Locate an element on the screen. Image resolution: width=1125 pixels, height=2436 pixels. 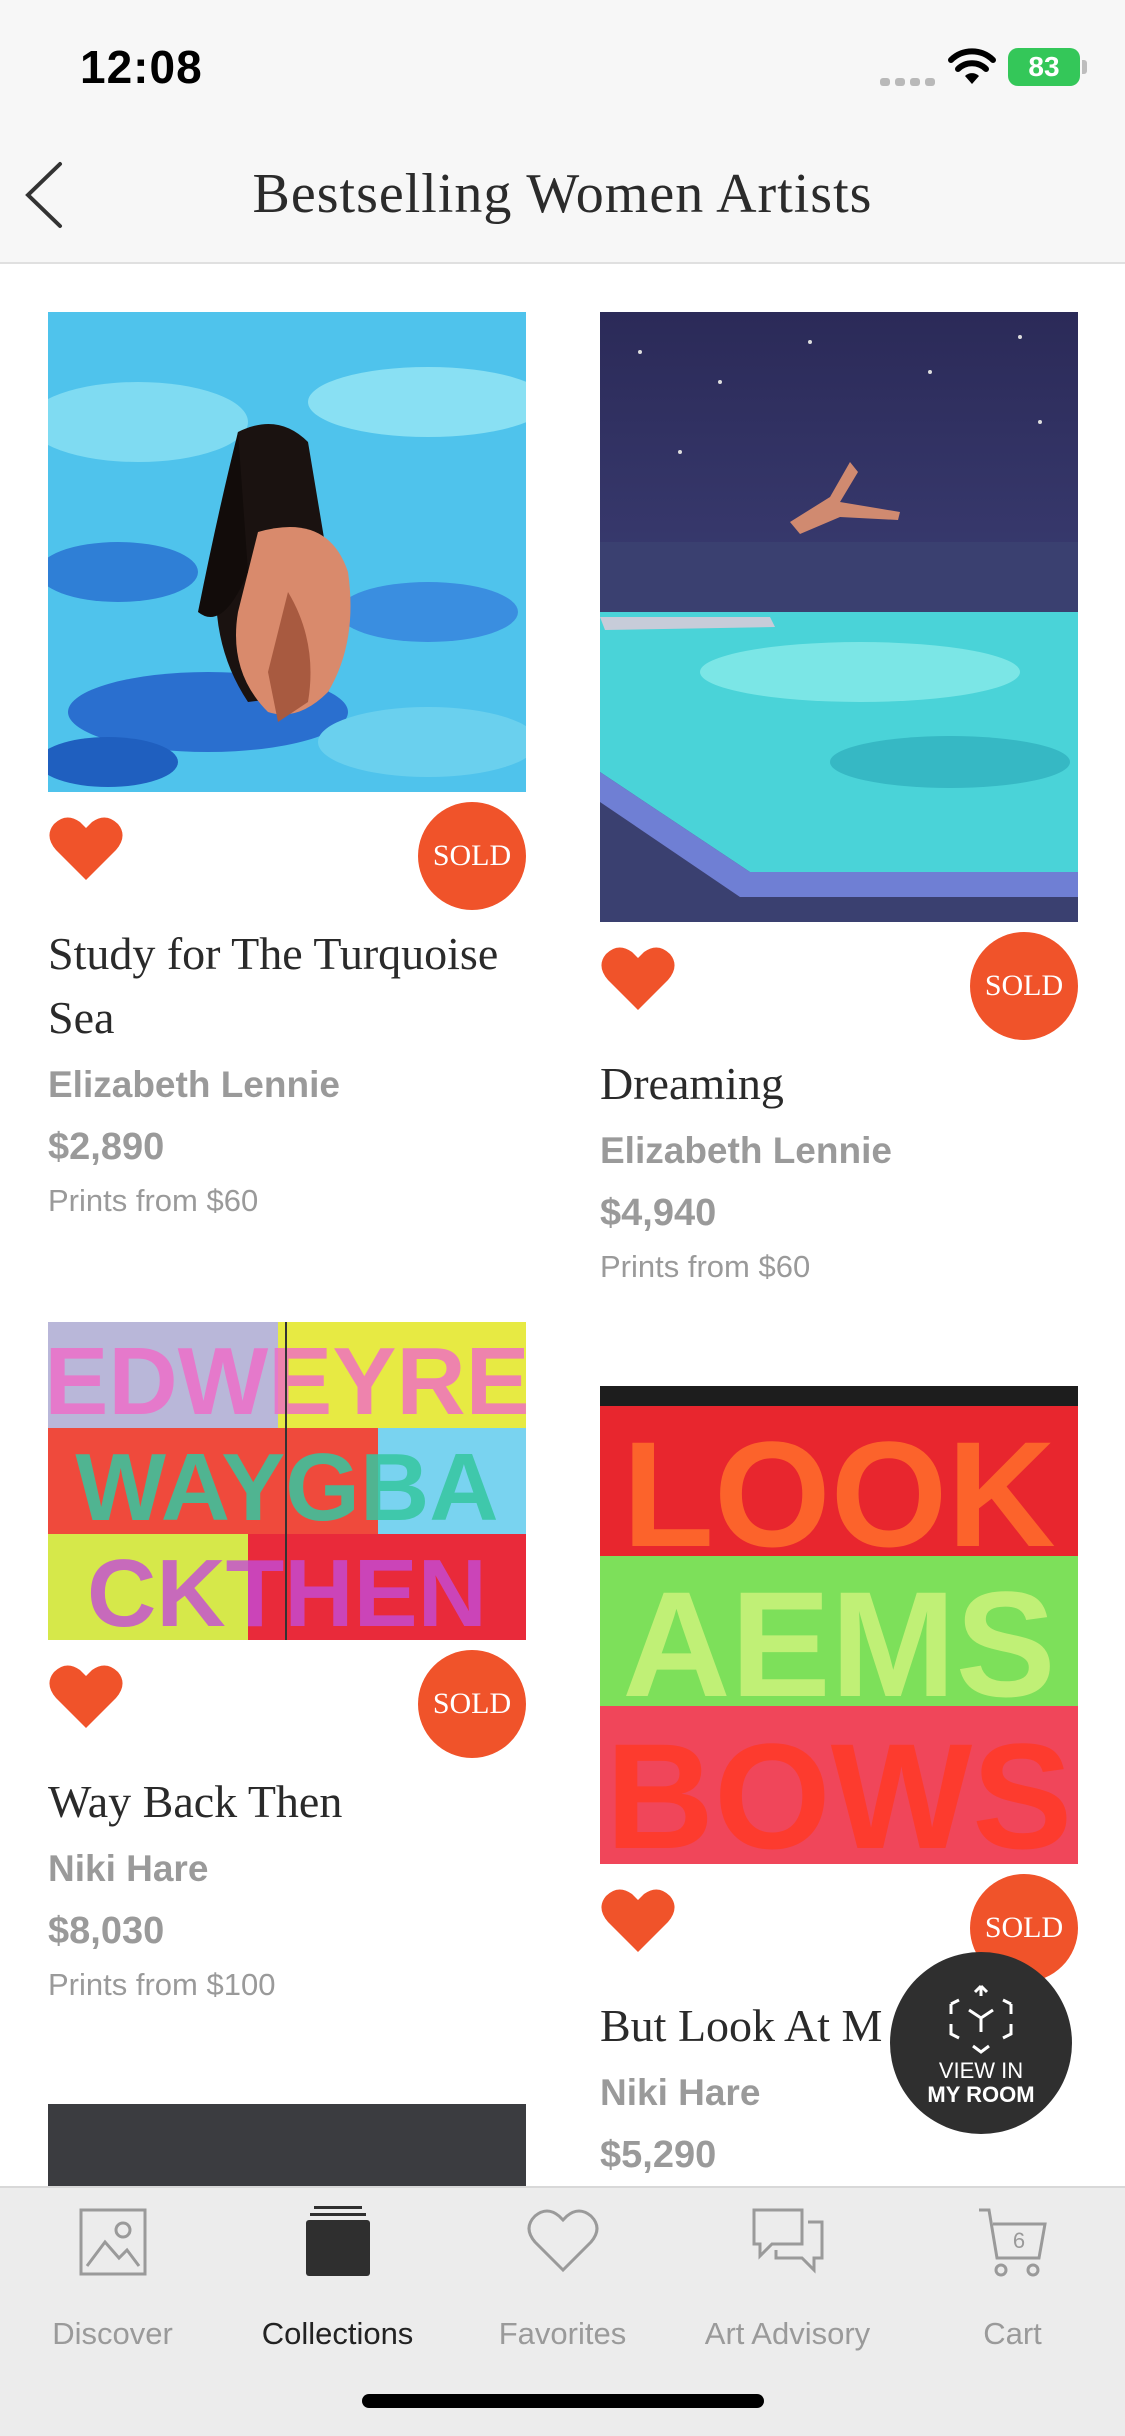
tab-label: Collections is located at coordinates (337, 2333).